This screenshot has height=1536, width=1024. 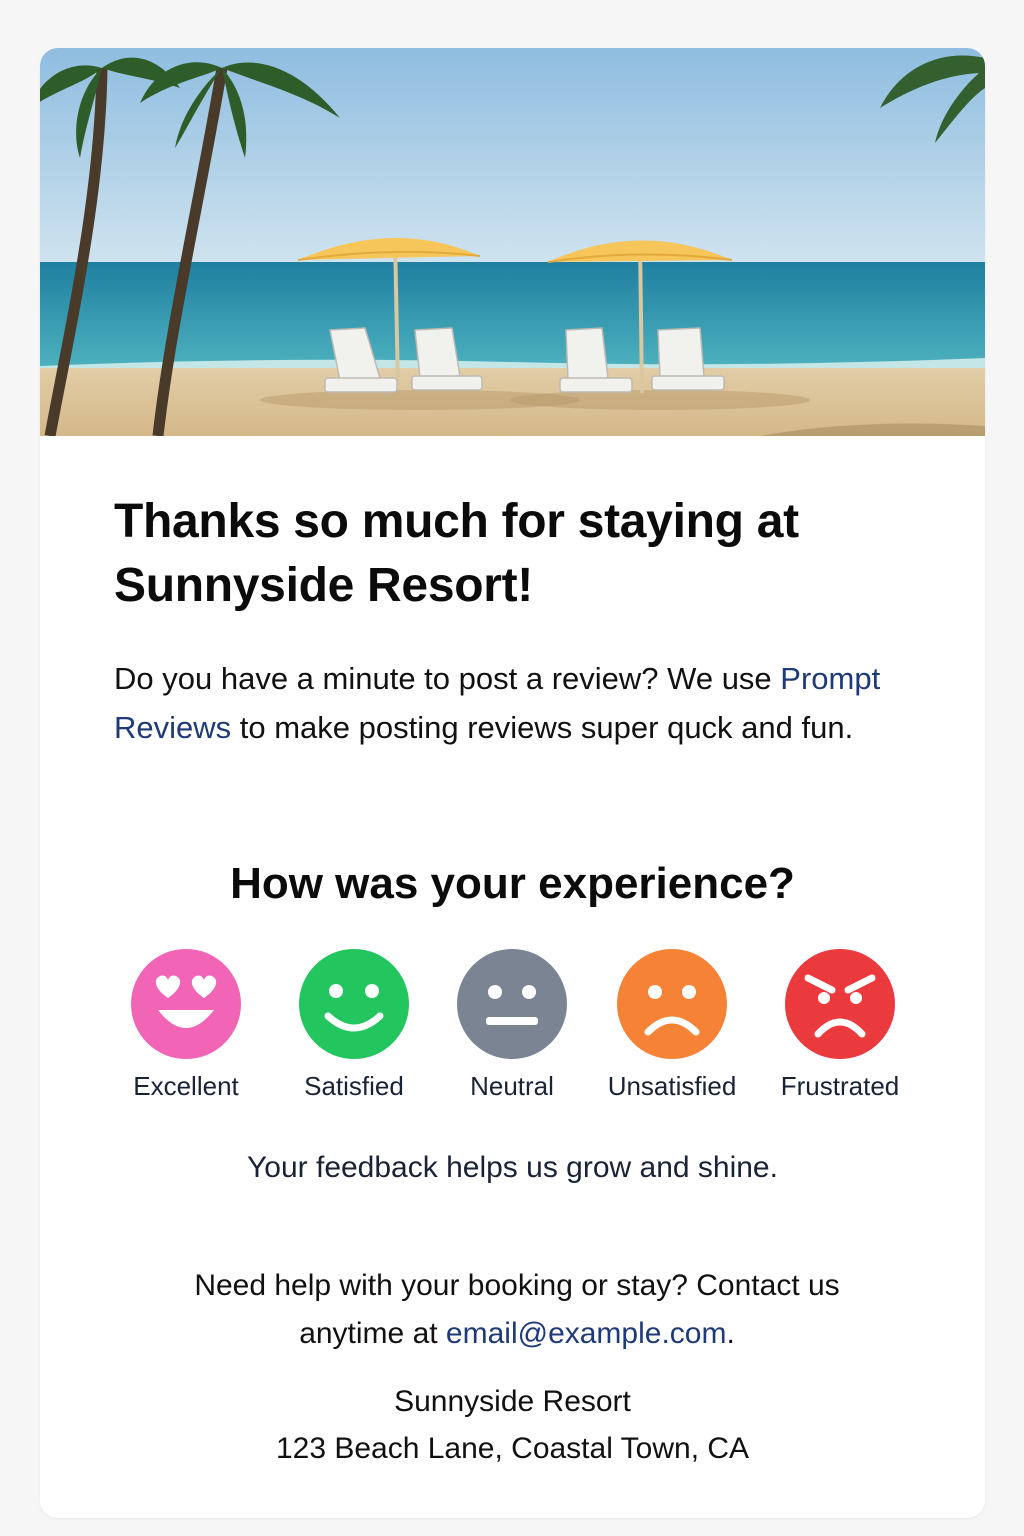 What do you see at coordinates (512, 883) in the screenshot?
I see `experience-question: How was your experience?` at bounding box center [512, 883].